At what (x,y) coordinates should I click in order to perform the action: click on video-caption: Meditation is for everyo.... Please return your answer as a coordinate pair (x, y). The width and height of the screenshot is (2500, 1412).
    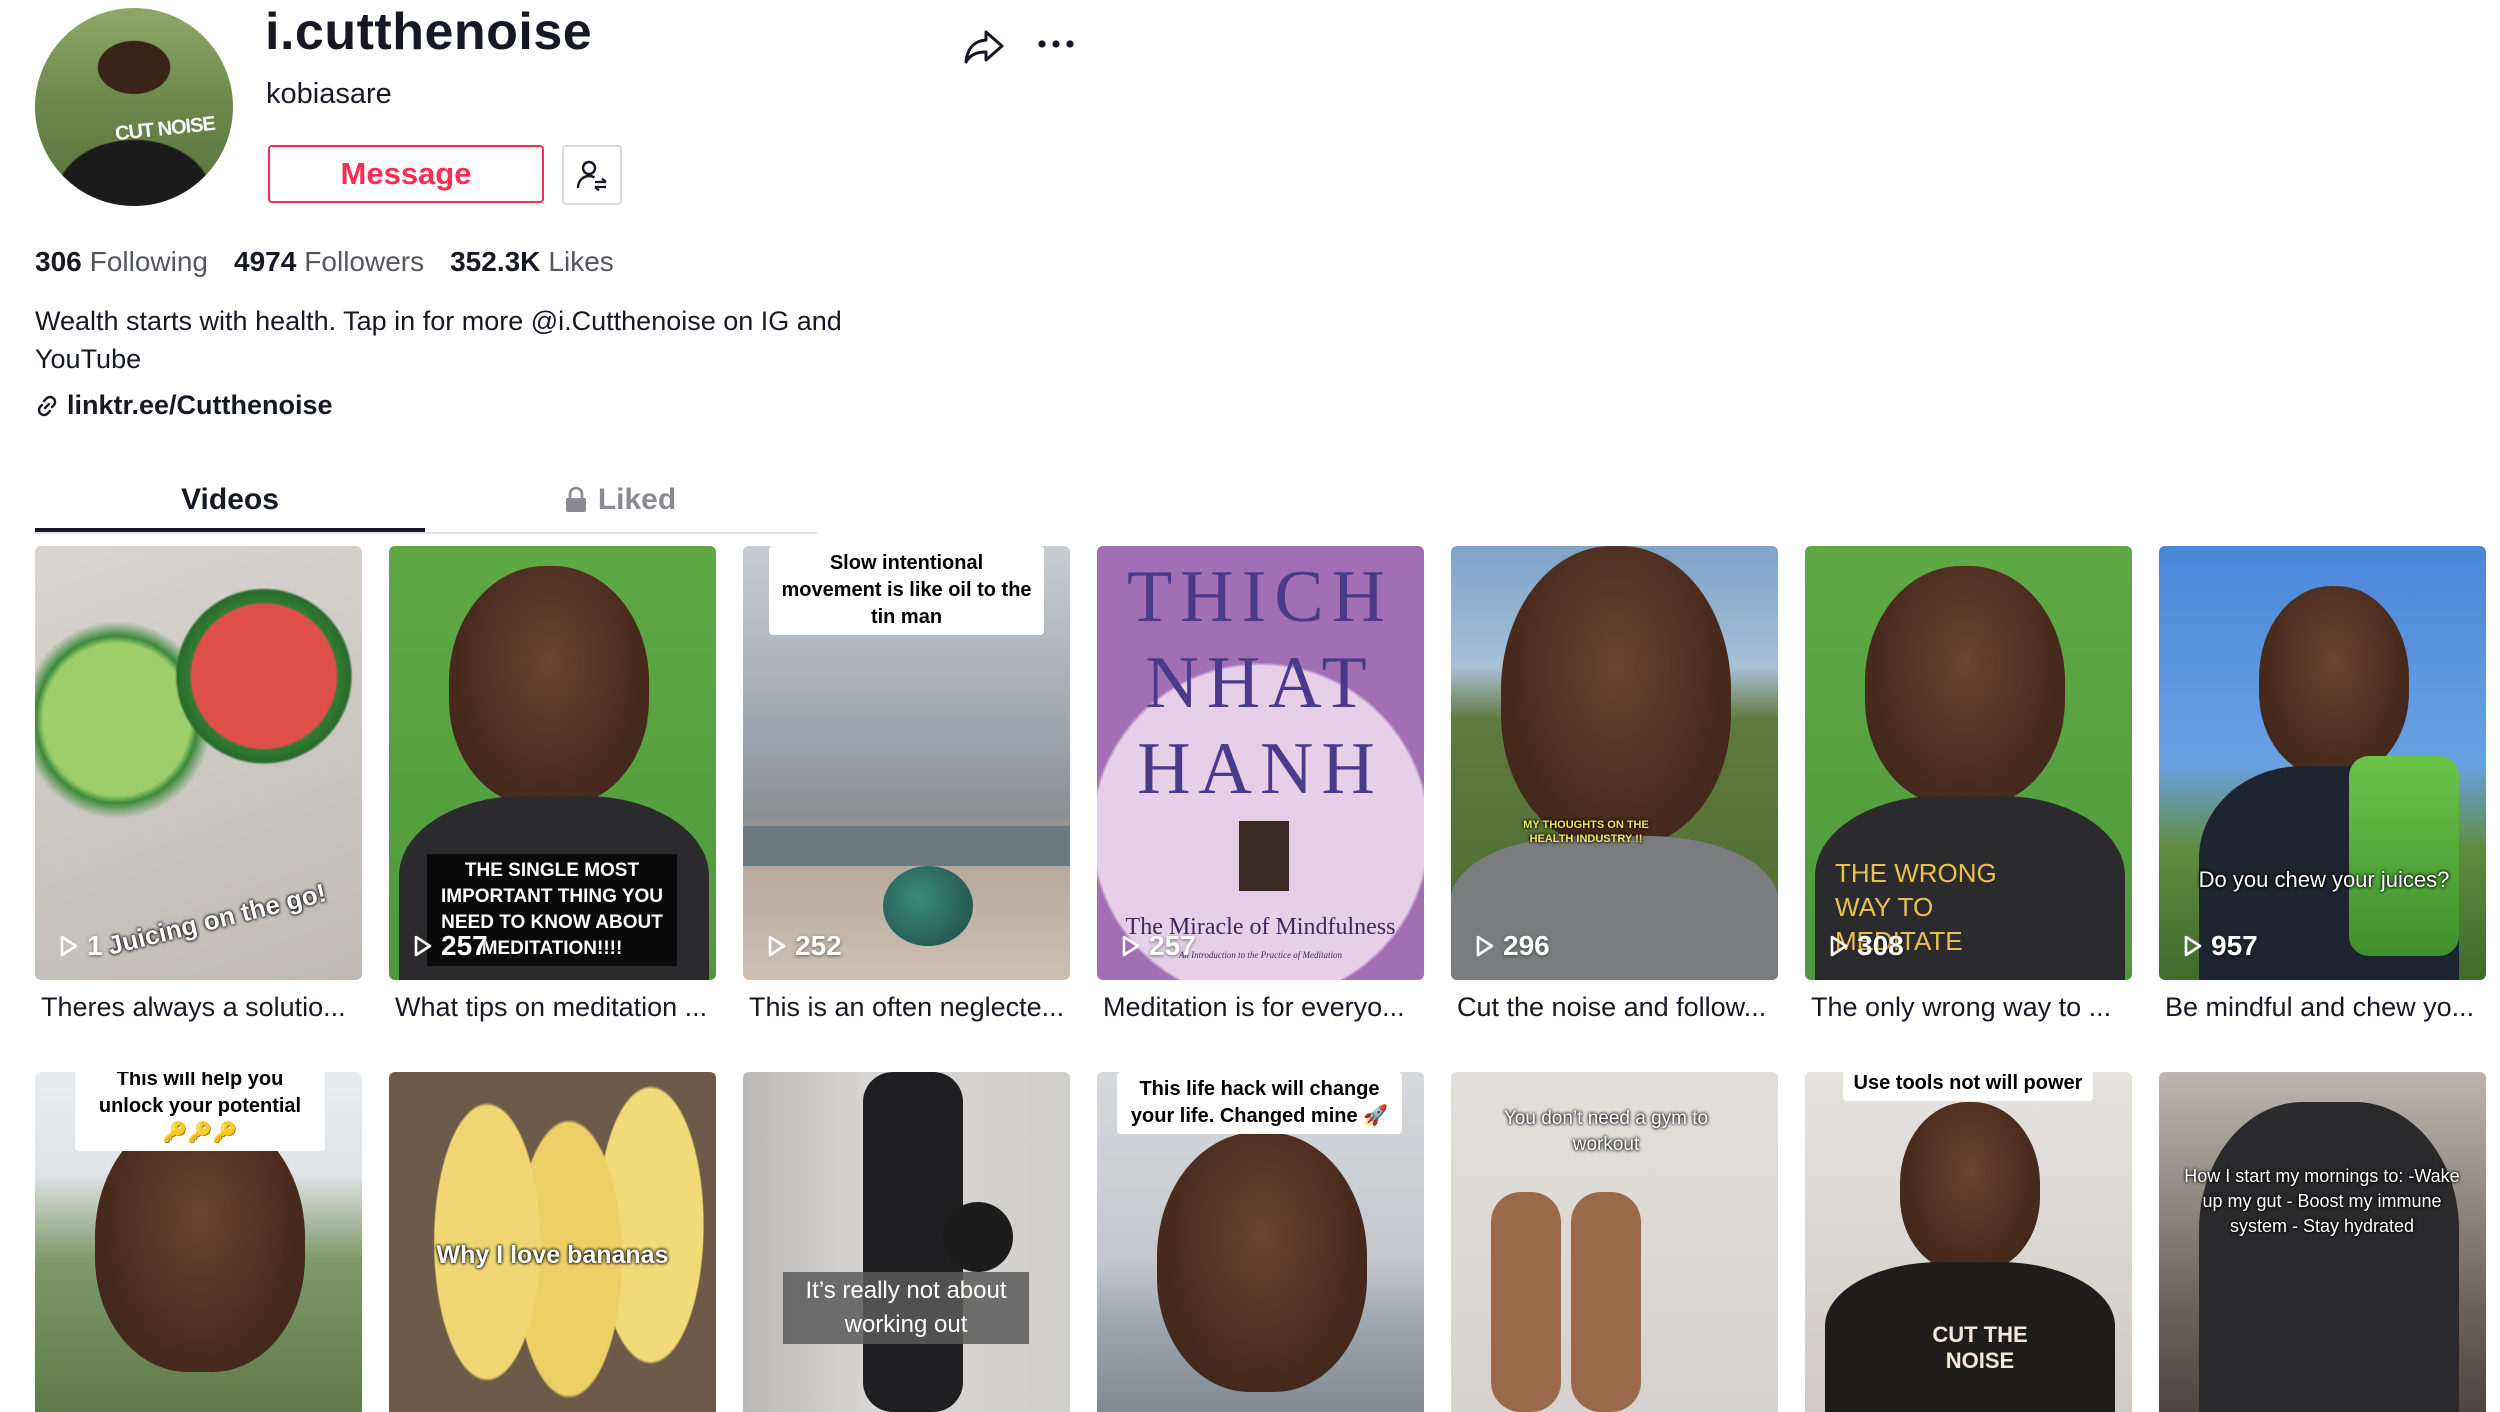
    Looking at the image, I should click on (1263, 1007).